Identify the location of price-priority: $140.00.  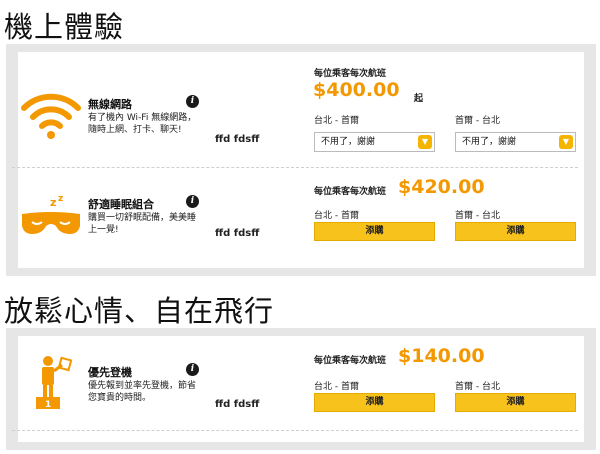
(441, 356).